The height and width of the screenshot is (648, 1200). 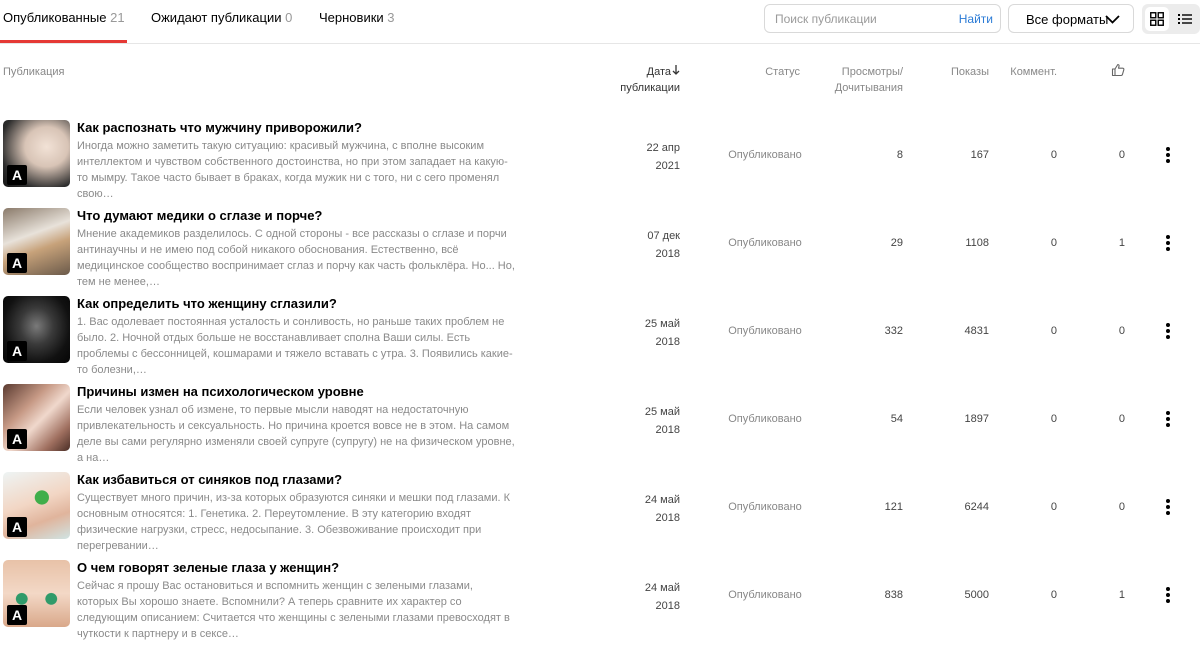 What do you see at coordinates (220, 391) in the screenshot?
I see `publication-title: Причины измен на психологическом уровне` at bounding box center [220, 391].